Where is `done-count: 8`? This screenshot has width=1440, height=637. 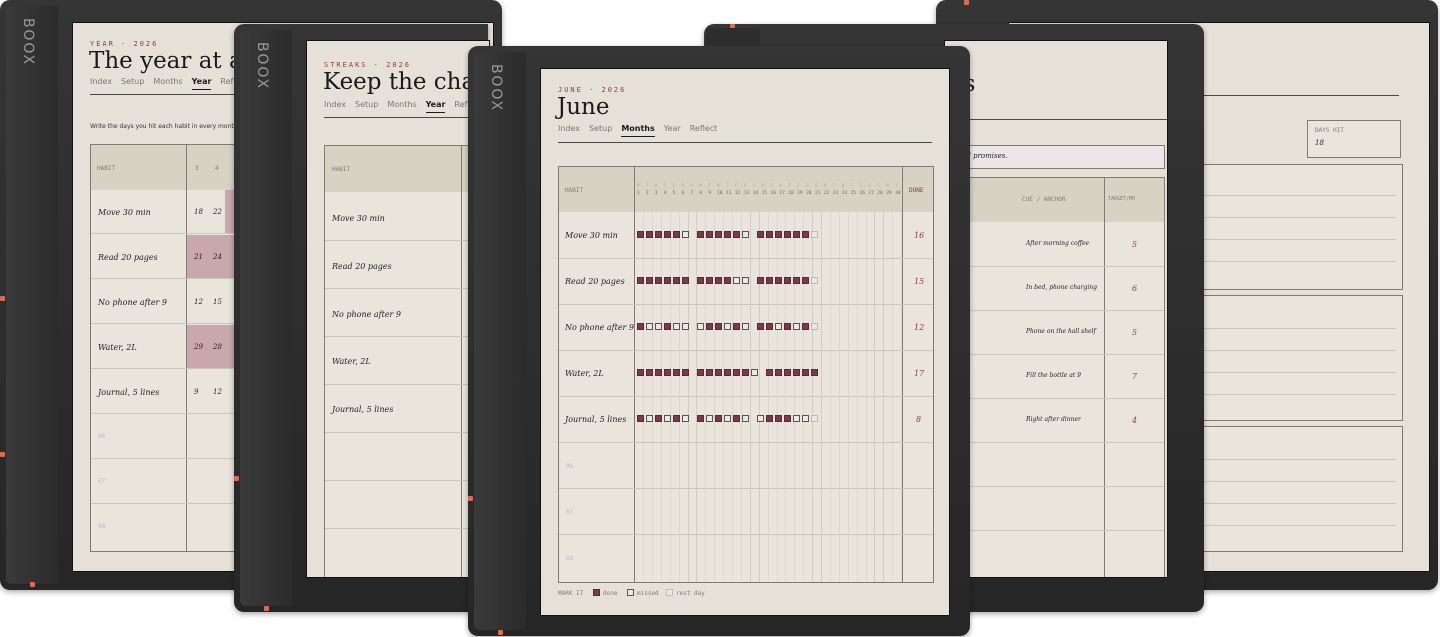 done-count: 8 is located at coordinates (918, 419).